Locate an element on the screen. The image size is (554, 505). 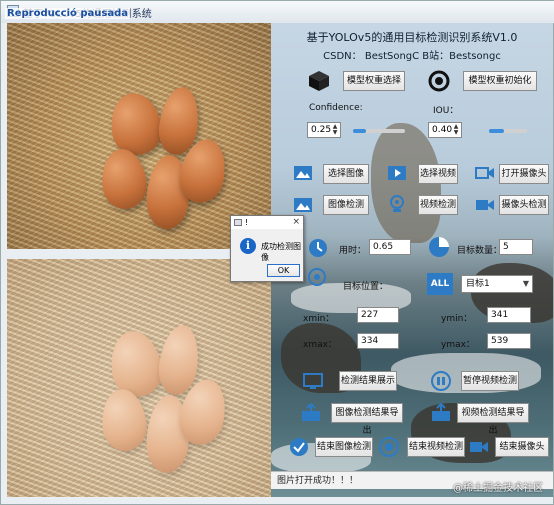
end-camera-icon is located at coordinates (479, 447).